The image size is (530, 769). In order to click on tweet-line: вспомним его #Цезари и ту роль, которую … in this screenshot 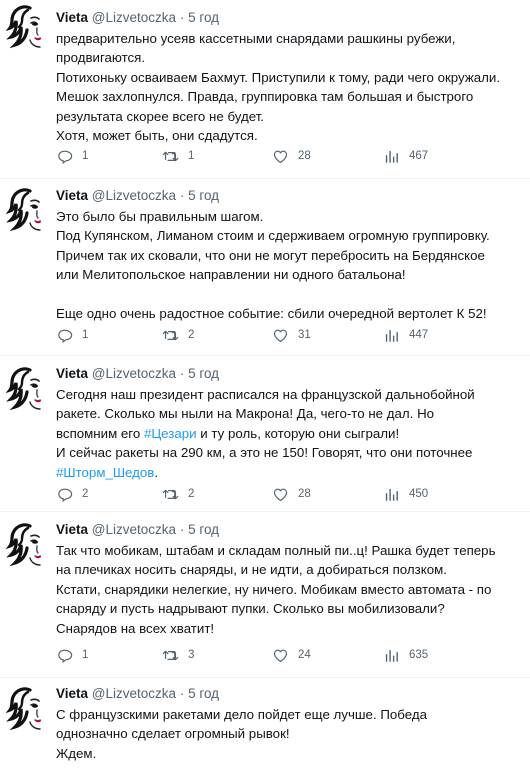, I will do `click(291, 433)`.